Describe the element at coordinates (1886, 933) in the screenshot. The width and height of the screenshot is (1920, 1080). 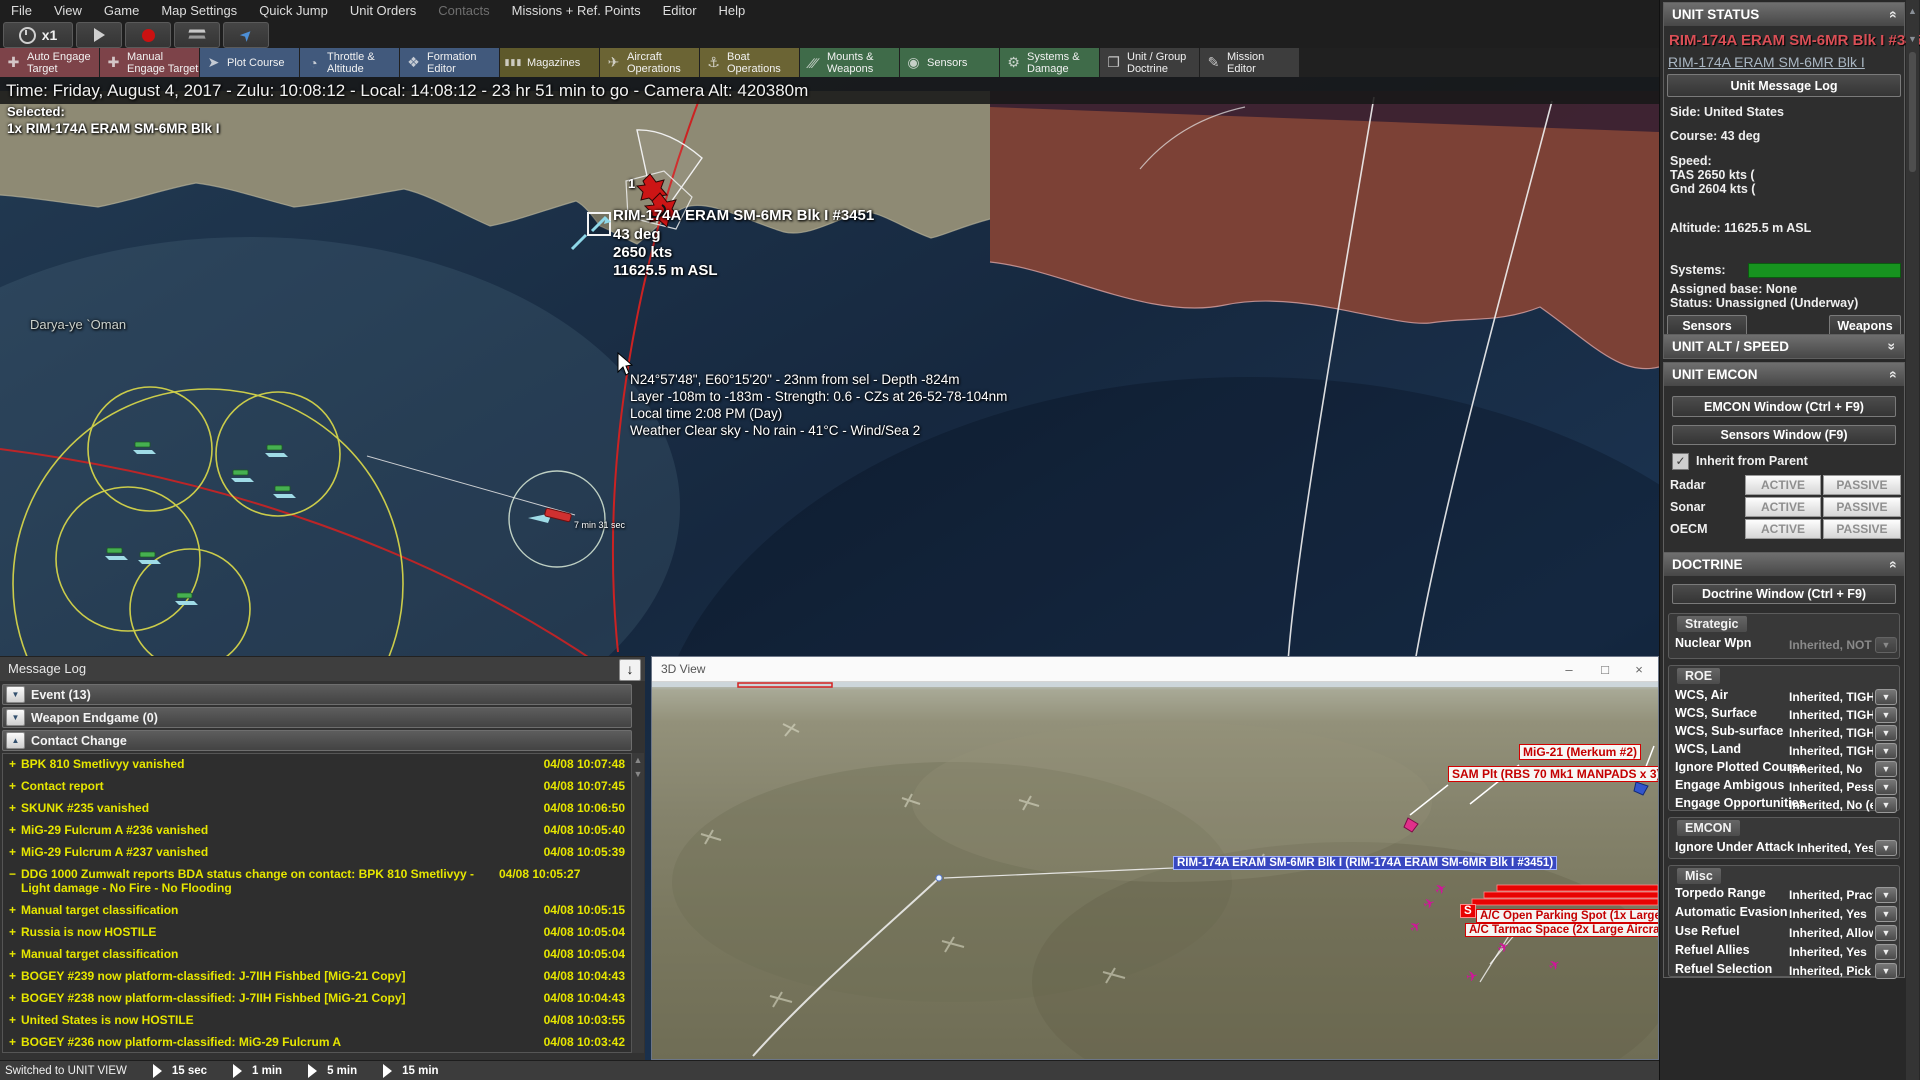
I see `use-refuel-dropdown: ▼` at that location.